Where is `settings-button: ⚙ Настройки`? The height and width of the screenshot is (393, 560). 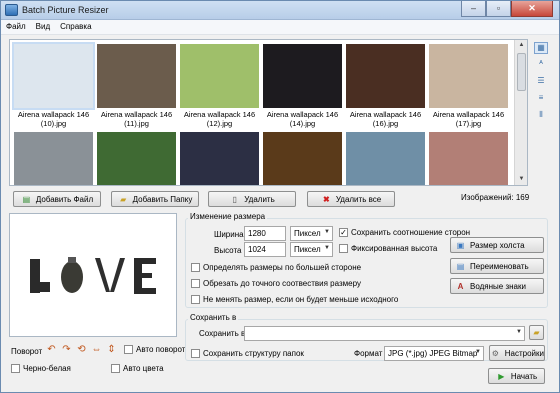
settings-button: ⚙ Настройки is located at coordinates (517, 353).